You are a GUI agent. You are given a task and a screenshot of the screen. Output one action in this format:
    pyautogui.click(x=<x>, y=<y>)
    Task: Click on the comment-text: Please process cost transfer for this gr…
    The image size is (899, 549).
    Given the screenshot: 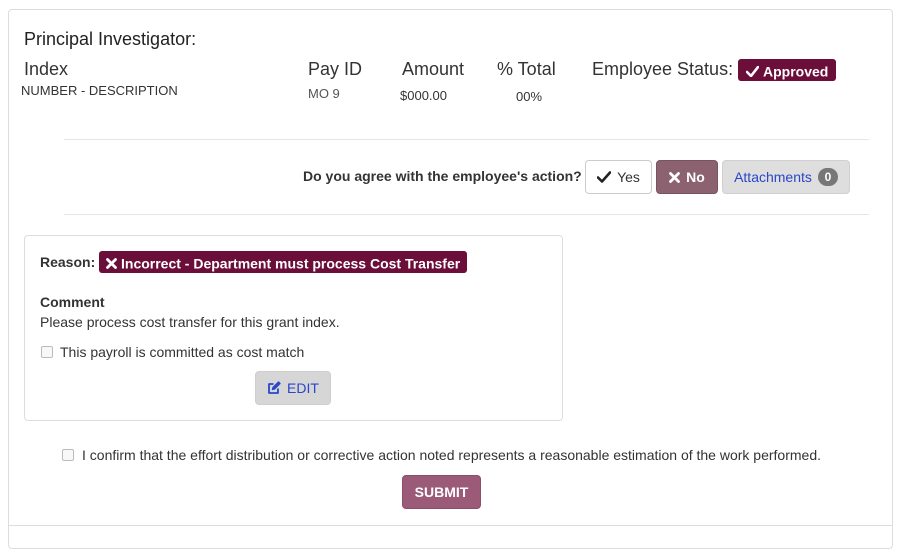 What is the action you would take?
    pyautogui.click(x=190, y=322)
    